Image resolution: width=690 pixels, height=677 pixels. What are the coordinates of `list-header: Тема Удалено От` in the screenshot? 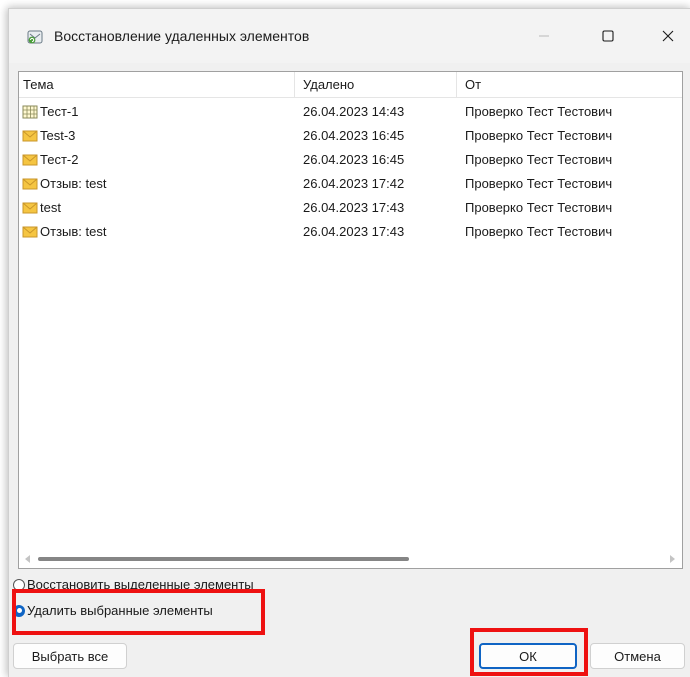 It's located at (350, 85).